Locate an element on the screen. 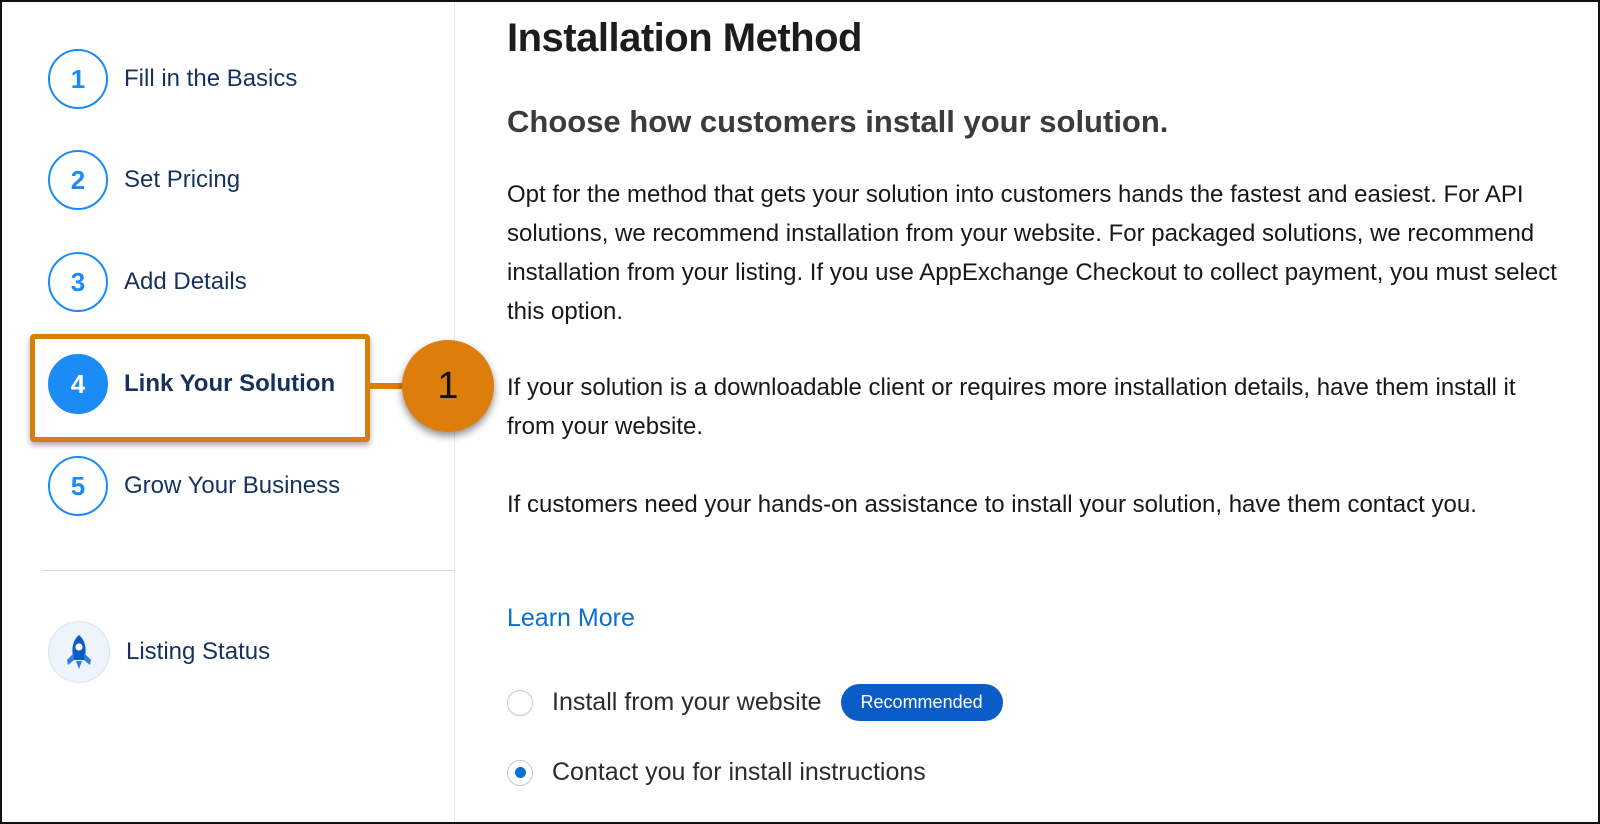  step-label: Add Details is located at coordinates (185, 281).